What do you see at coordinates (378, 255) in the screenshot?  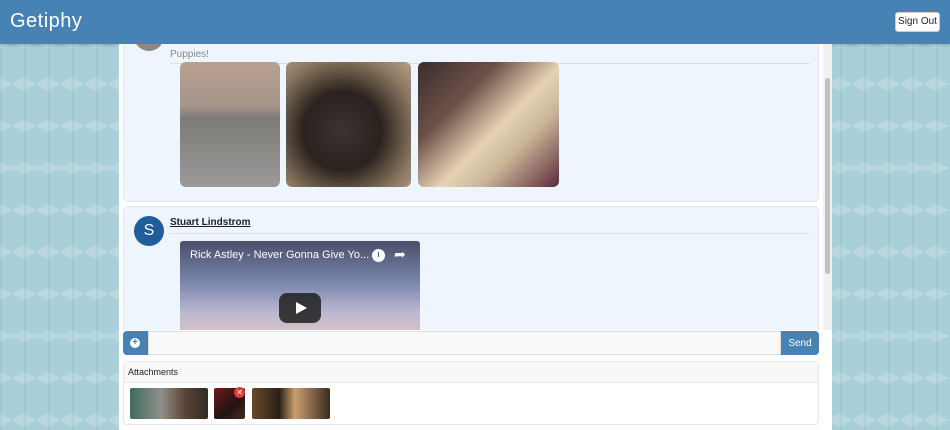 I see `watch-later-icon` at bounding box center [378, 255].